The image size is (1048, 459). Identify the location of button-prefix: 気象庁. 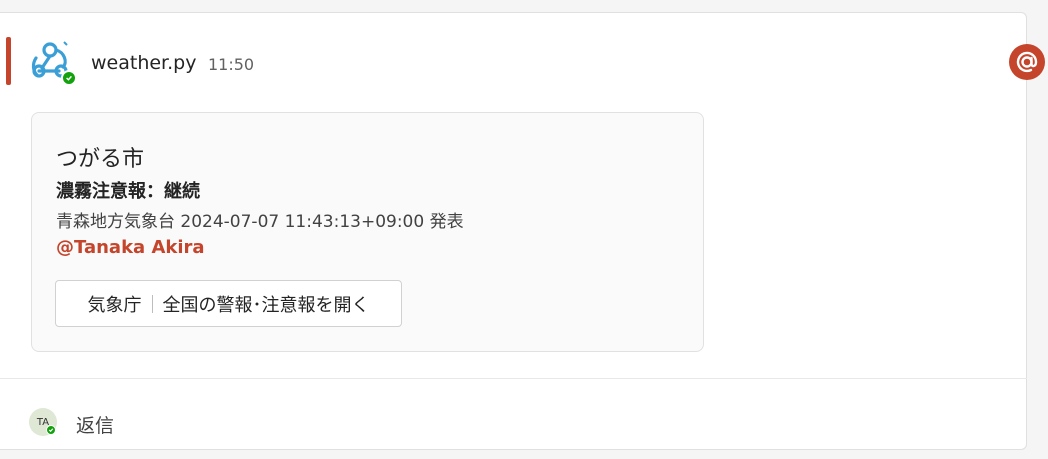
(114, 305).